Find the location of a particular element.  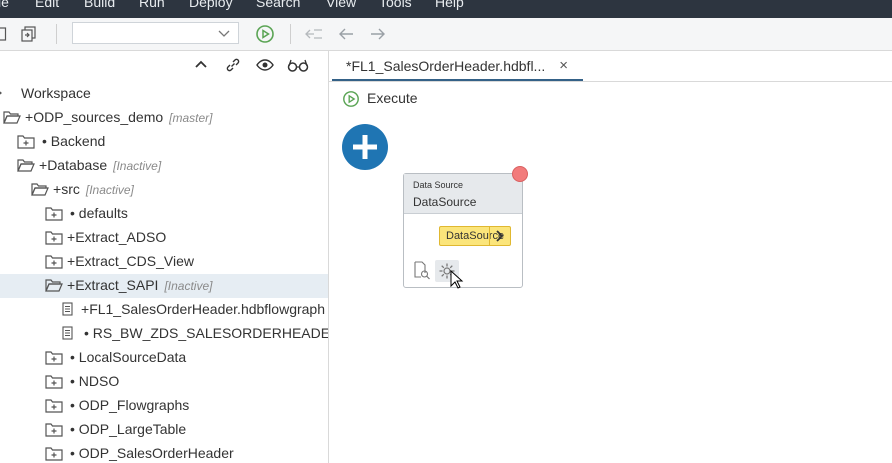

tree-item-odp-flowgraphs: • ODP_Flowgraphs is located at coordinates (164, 406).